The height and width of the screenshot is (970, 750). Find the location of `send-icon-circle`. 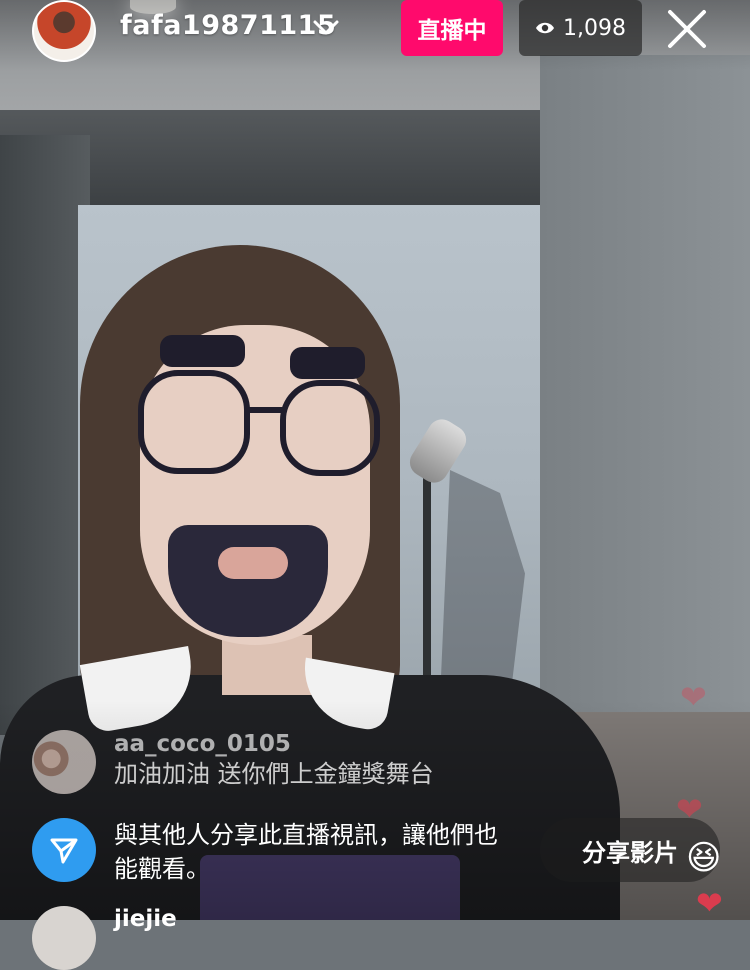

send-icon-circle is located at coordinates (64, 850).